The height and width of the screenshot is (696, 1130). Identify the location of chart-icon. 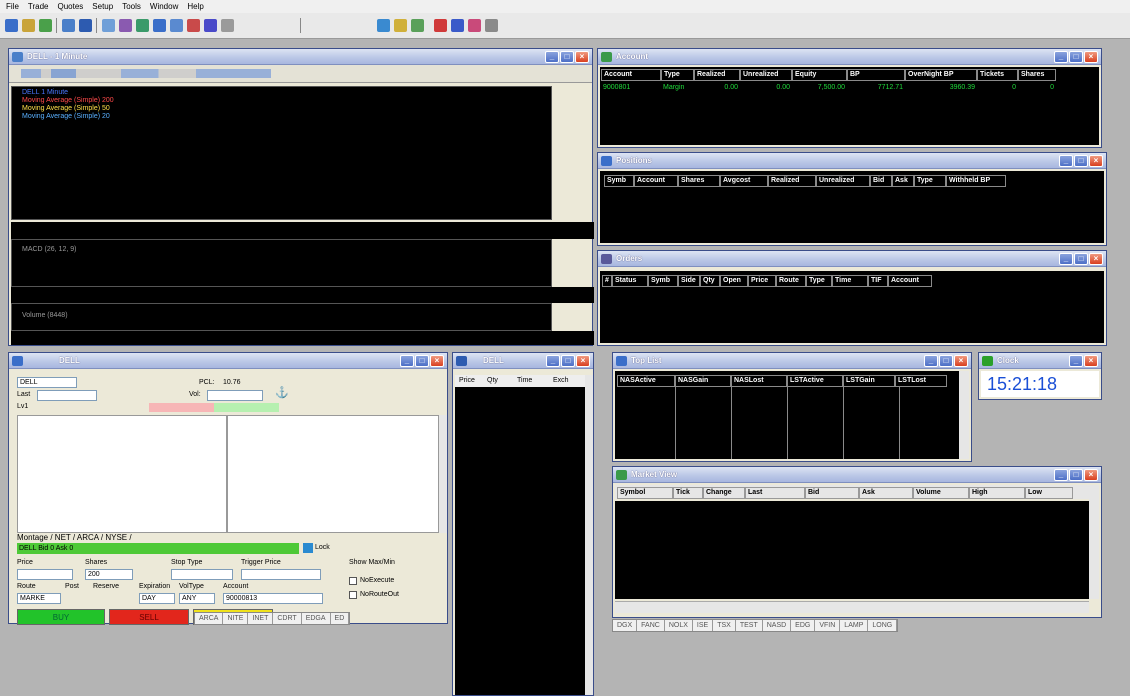
(45, 25).